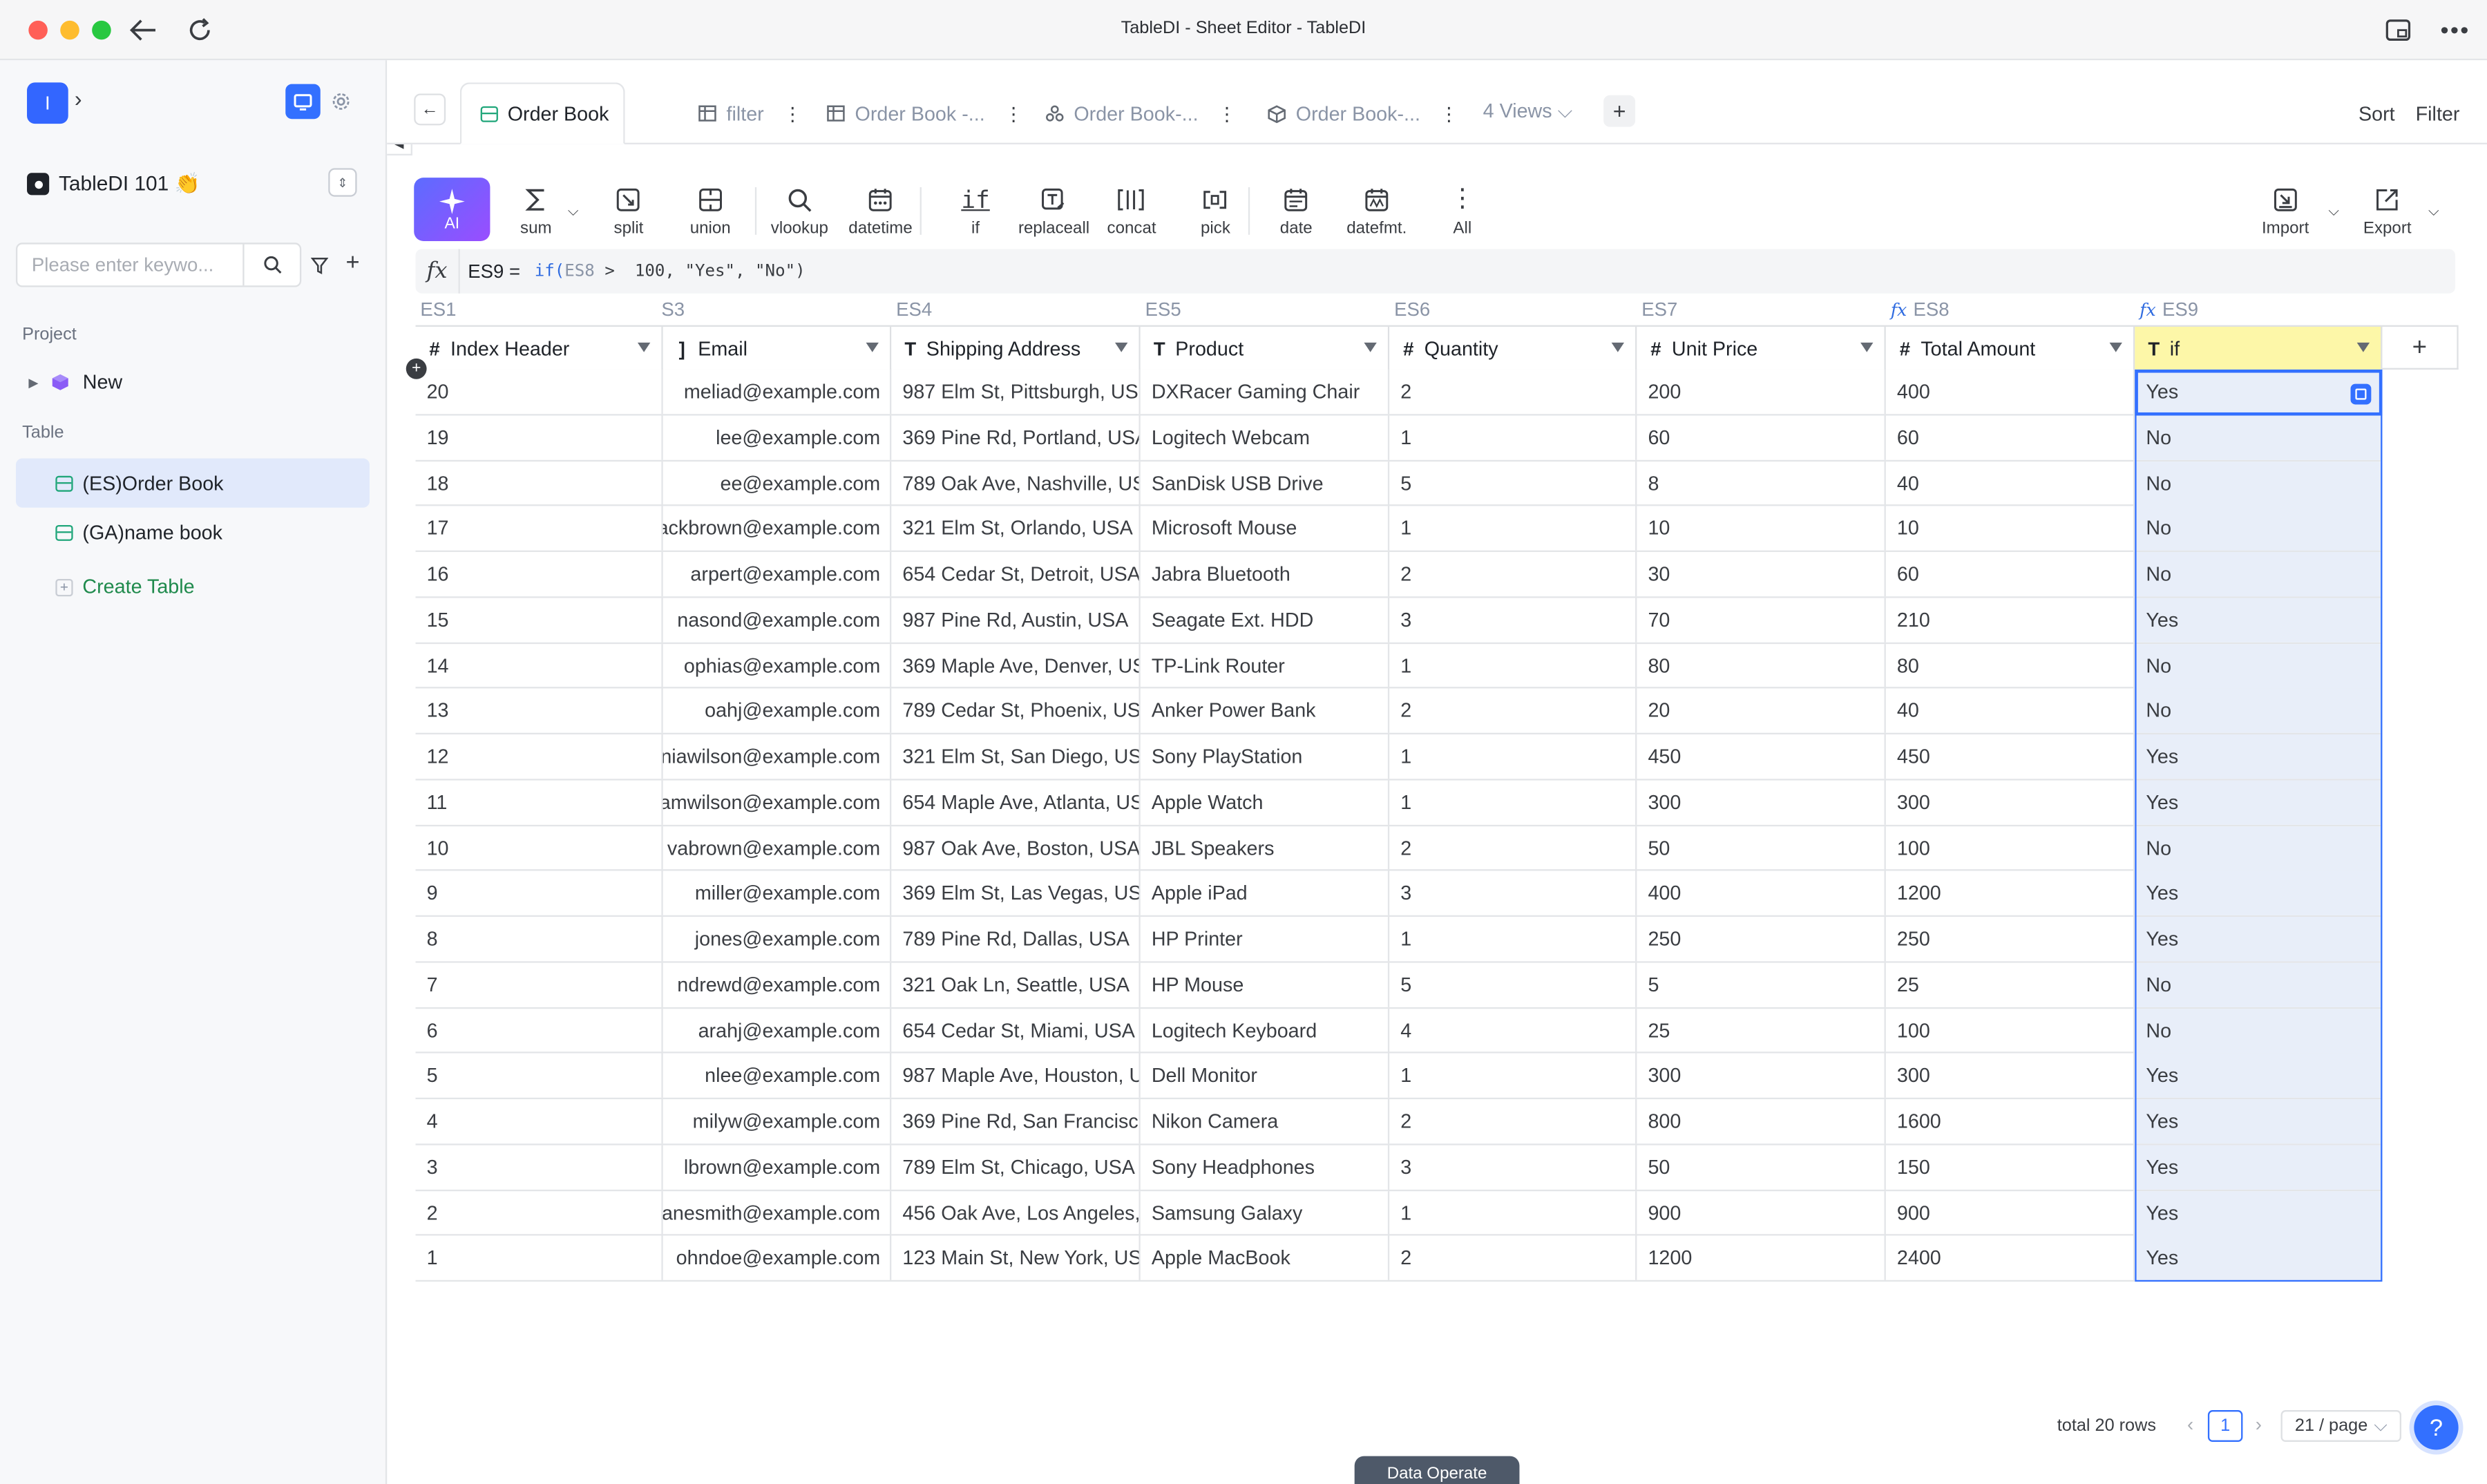 The width and height of the screenshot is (2487, 1484). What do you see at coordinates (536, 211) in the screenshot?
I see `sum-button: sum` at bounding box center [536, 211].